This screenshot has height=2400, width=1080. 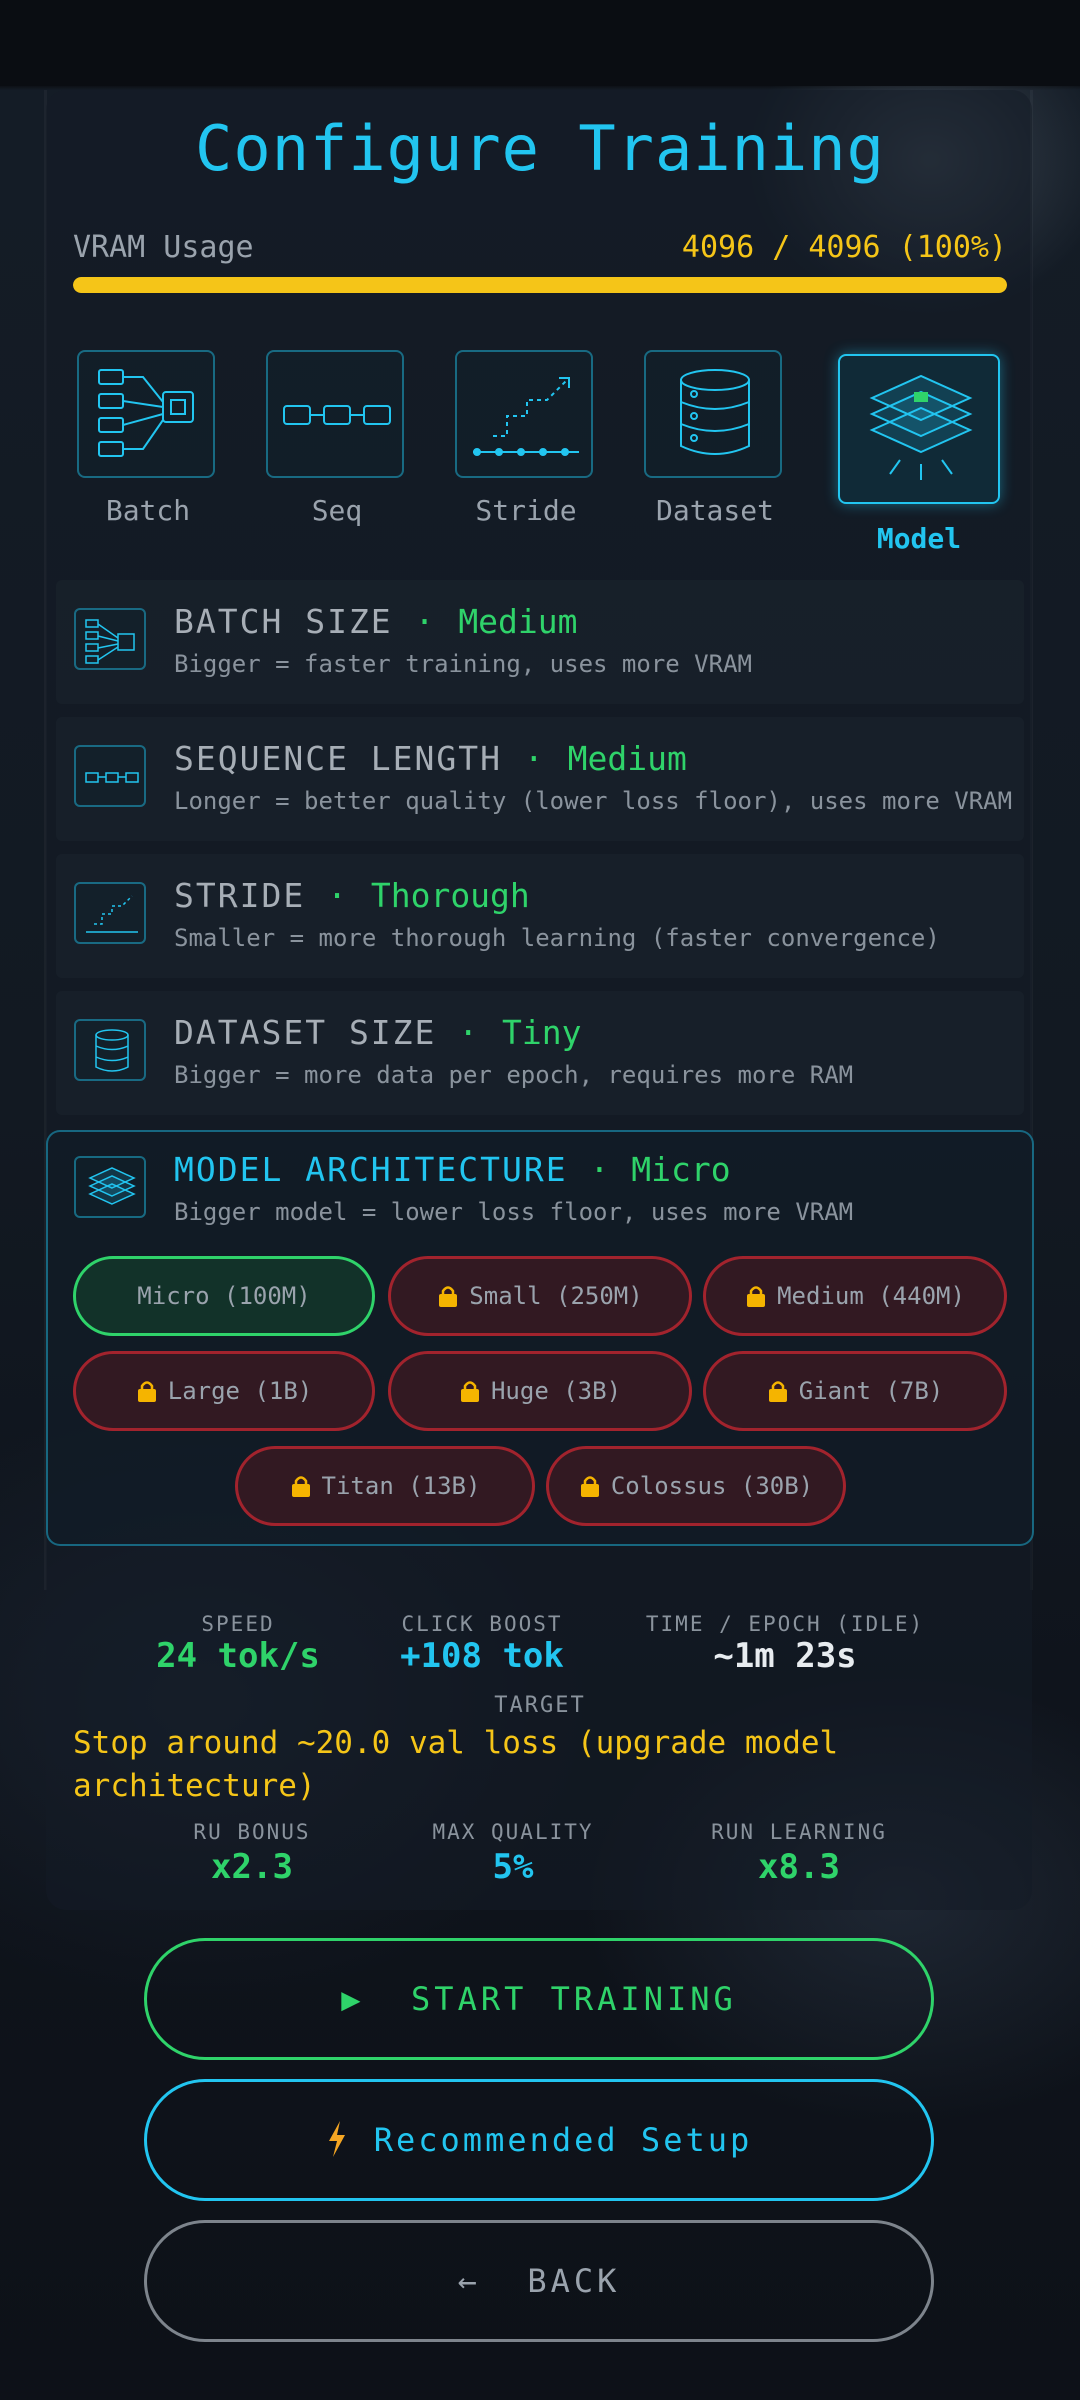 I want to click on vram-value: 4096 / 4096 (100%), so click(x=844, y=247).